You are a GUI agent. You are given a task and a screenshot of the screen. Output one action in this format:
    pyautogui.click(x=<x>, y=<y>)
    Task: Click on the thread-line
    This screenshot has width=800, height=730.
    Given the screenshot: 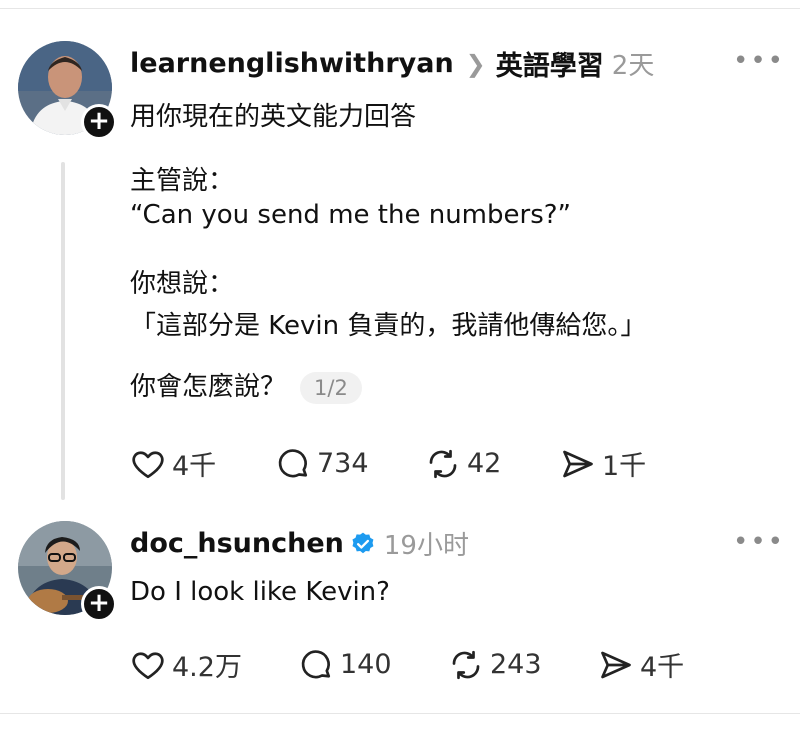 What is the action you would take?
    pyautogui.click(x=63, y=331)
    